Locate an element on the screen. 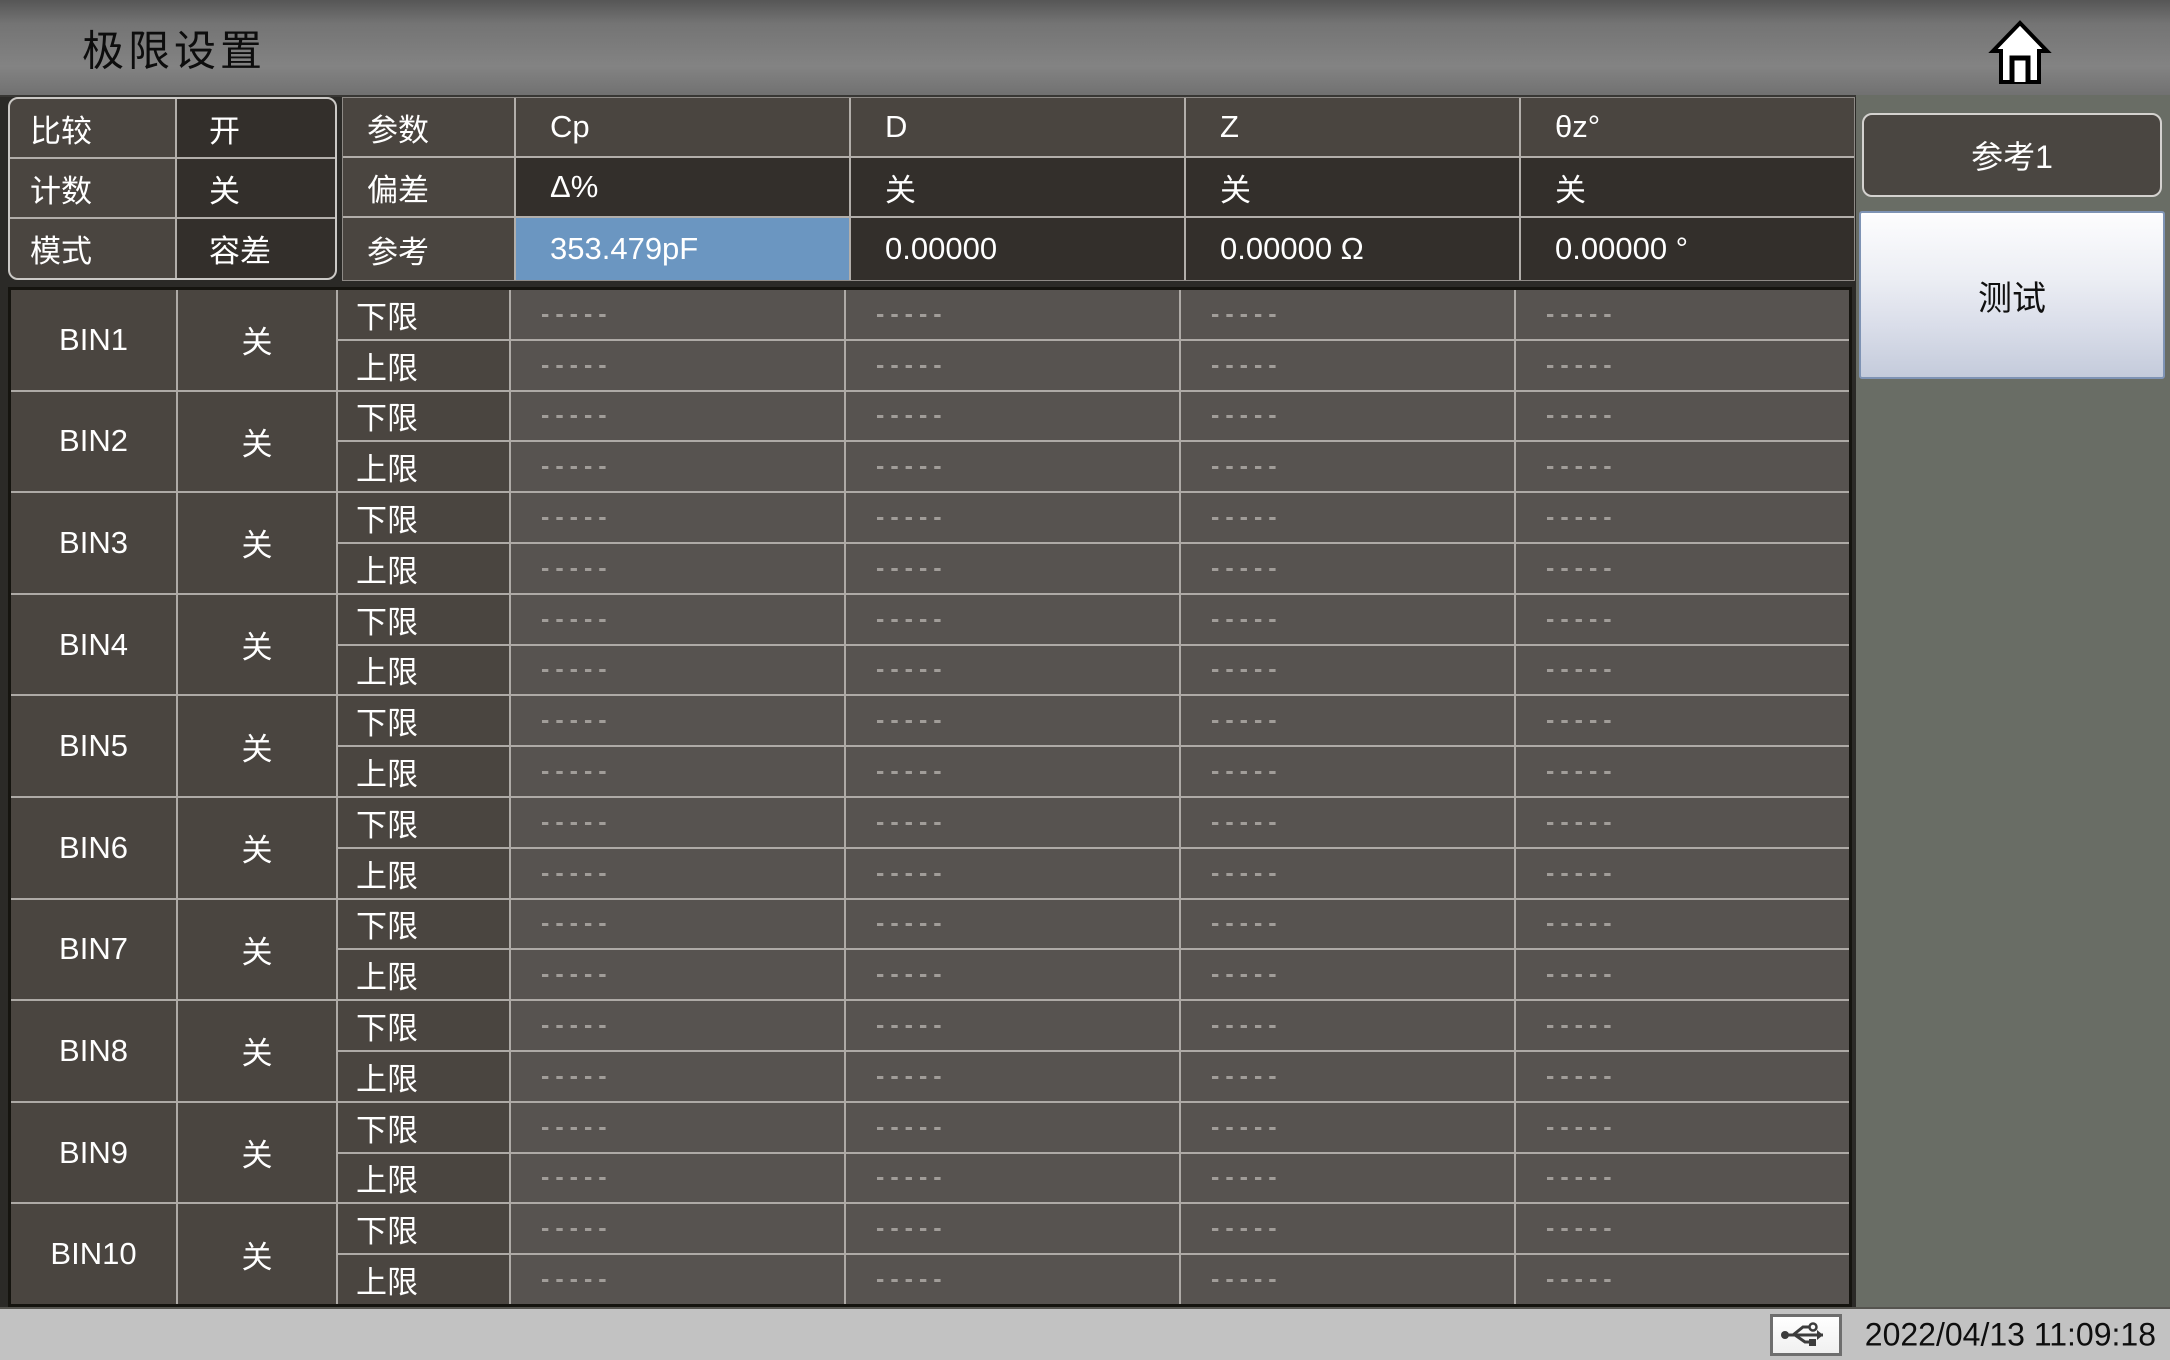 The height and width of the screenshot is (1360, 2170). deviation-value-d: 关 is located at coordinates (1017, 187).